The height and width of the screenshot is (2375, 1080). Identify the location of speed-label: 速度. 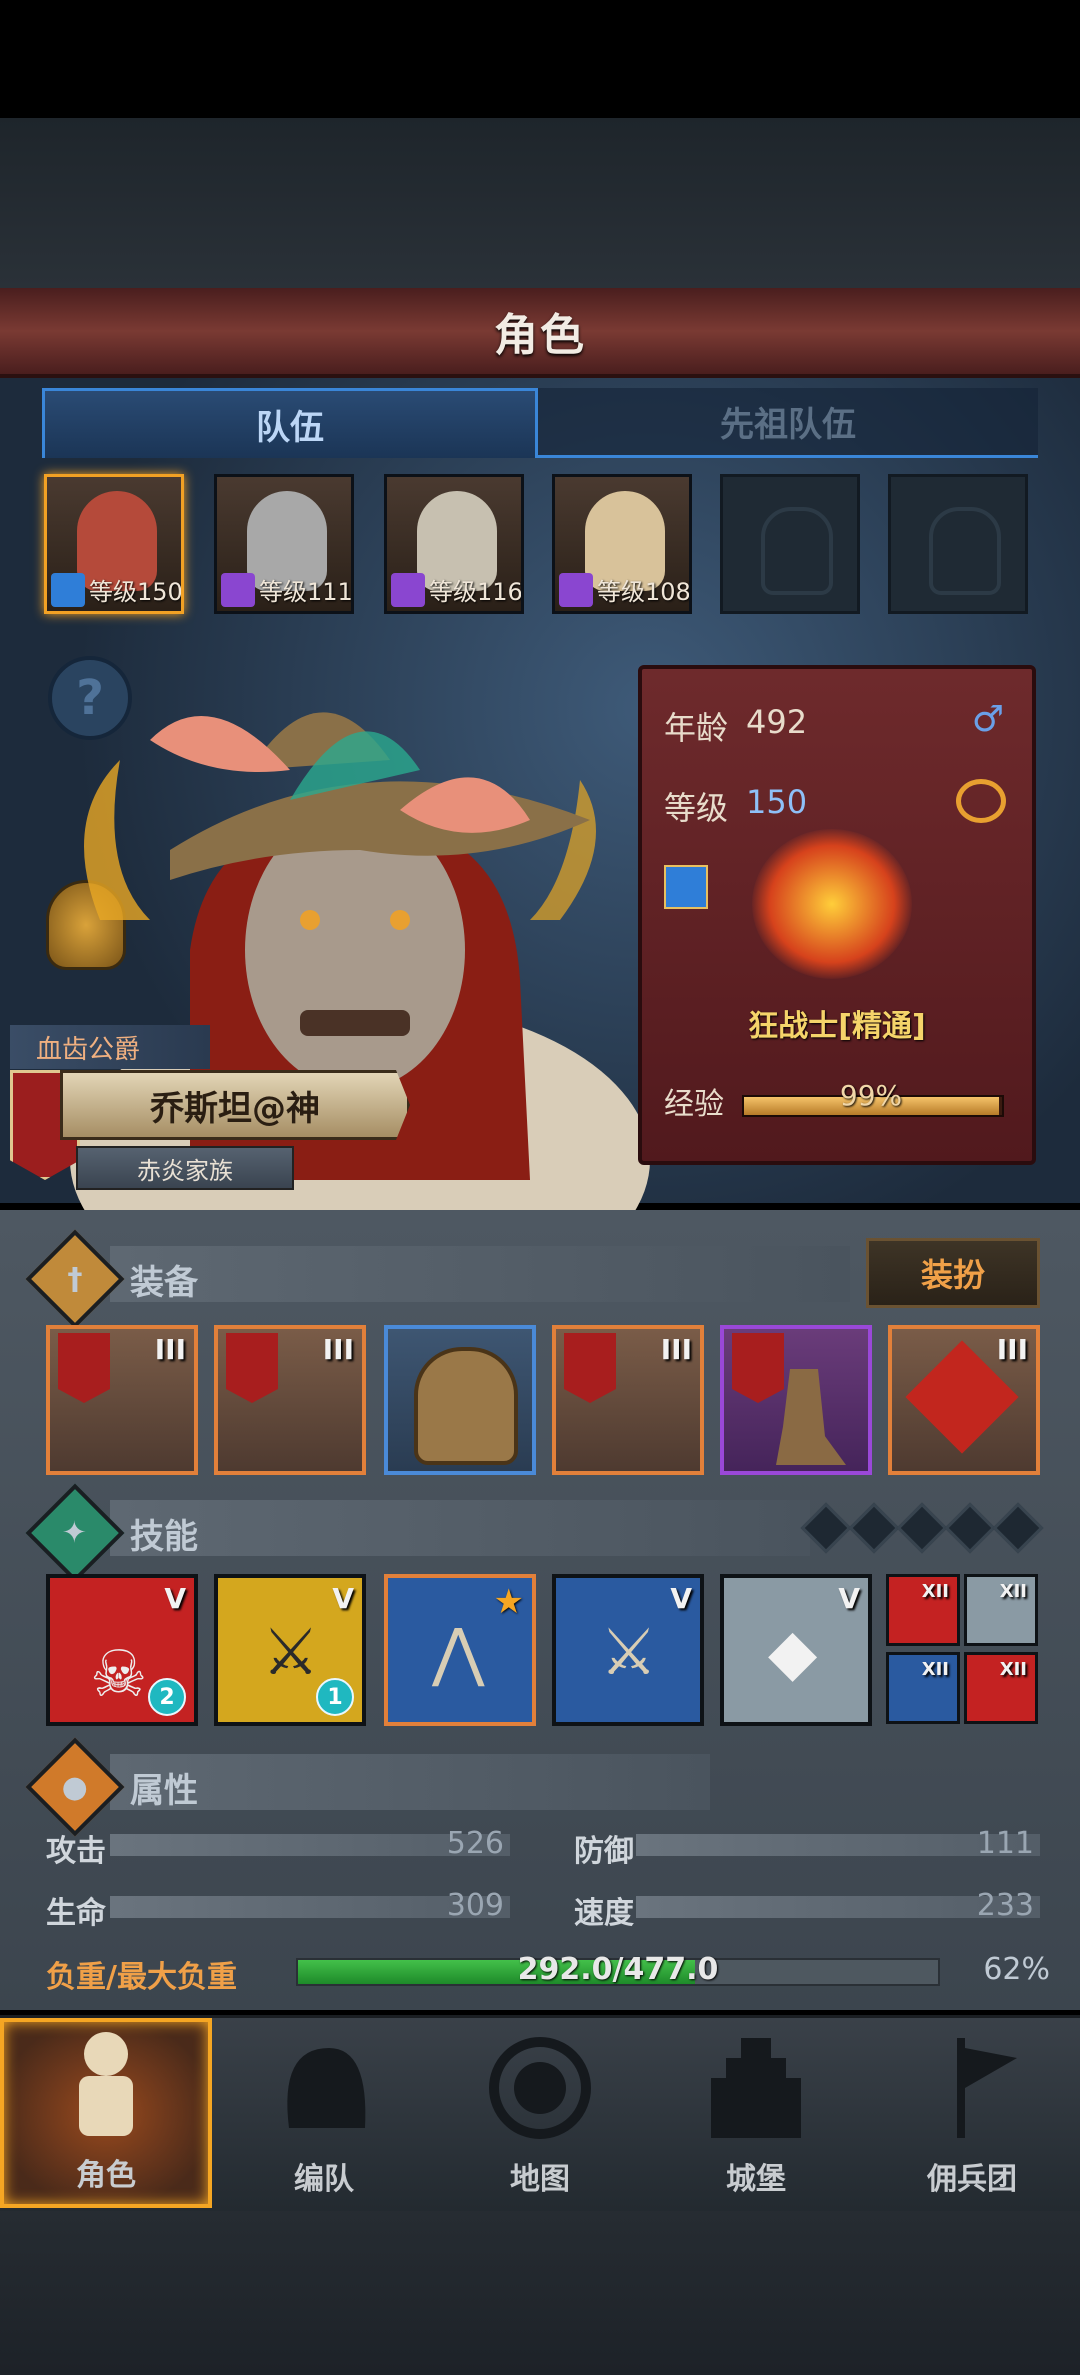
(604, 1913).